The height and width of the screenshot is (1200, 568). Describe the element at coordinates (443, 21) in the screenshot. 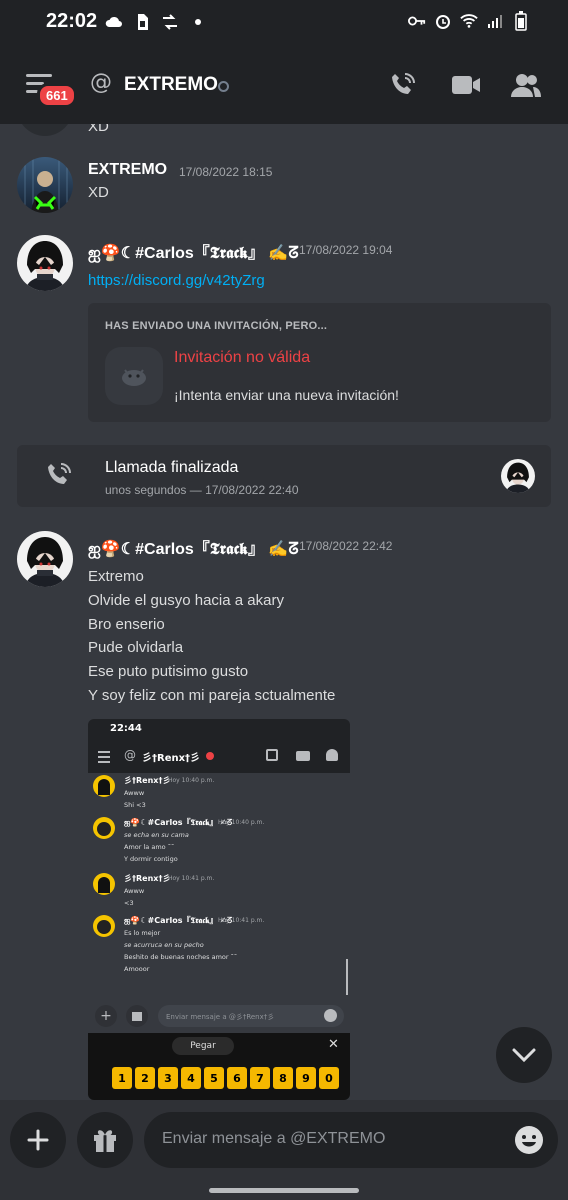

I see `alarm-icon` at that location.